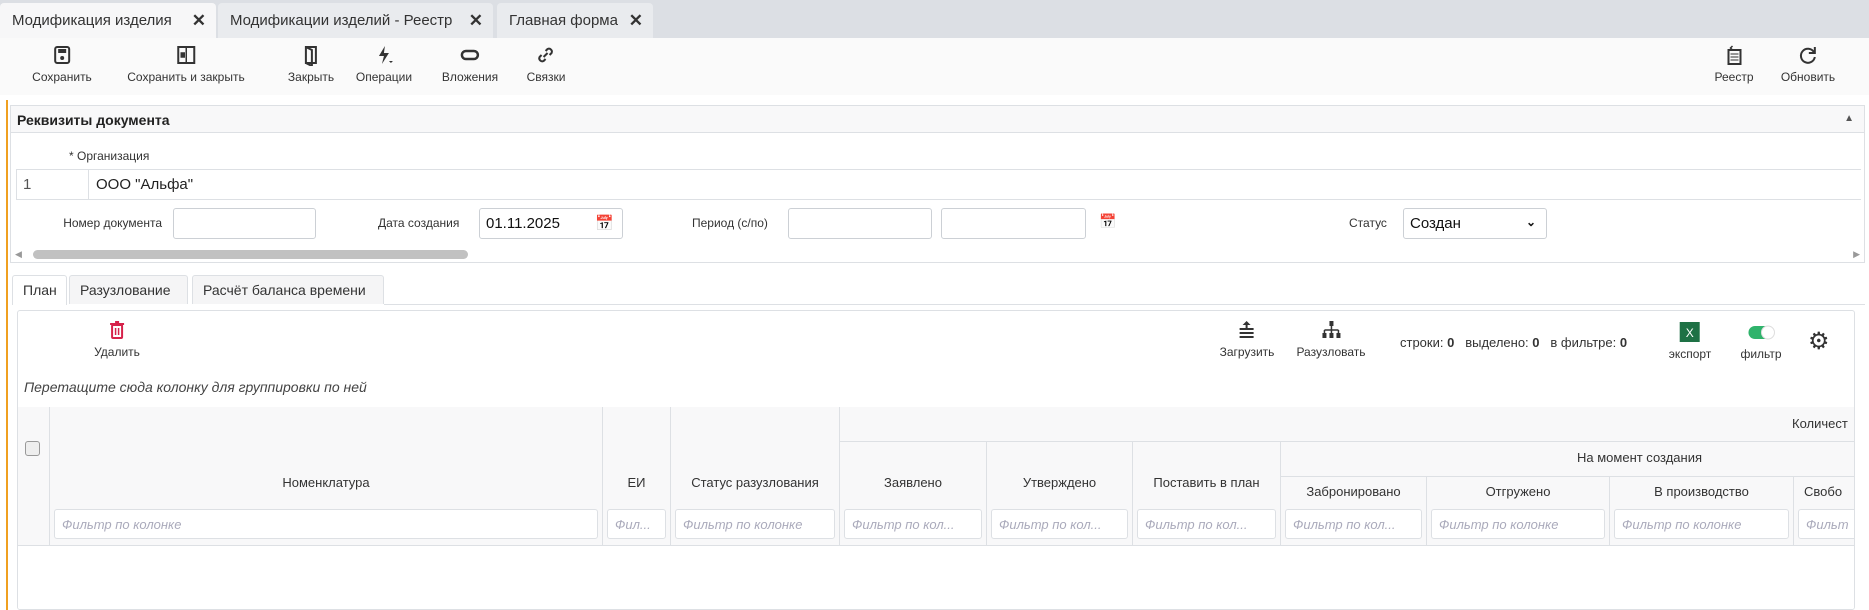 The height and width of the screenshot is (610, 1869). Describe the element at coordinates (62, 64) in the screenshot. I see `save-button: Сохранить` at that location.